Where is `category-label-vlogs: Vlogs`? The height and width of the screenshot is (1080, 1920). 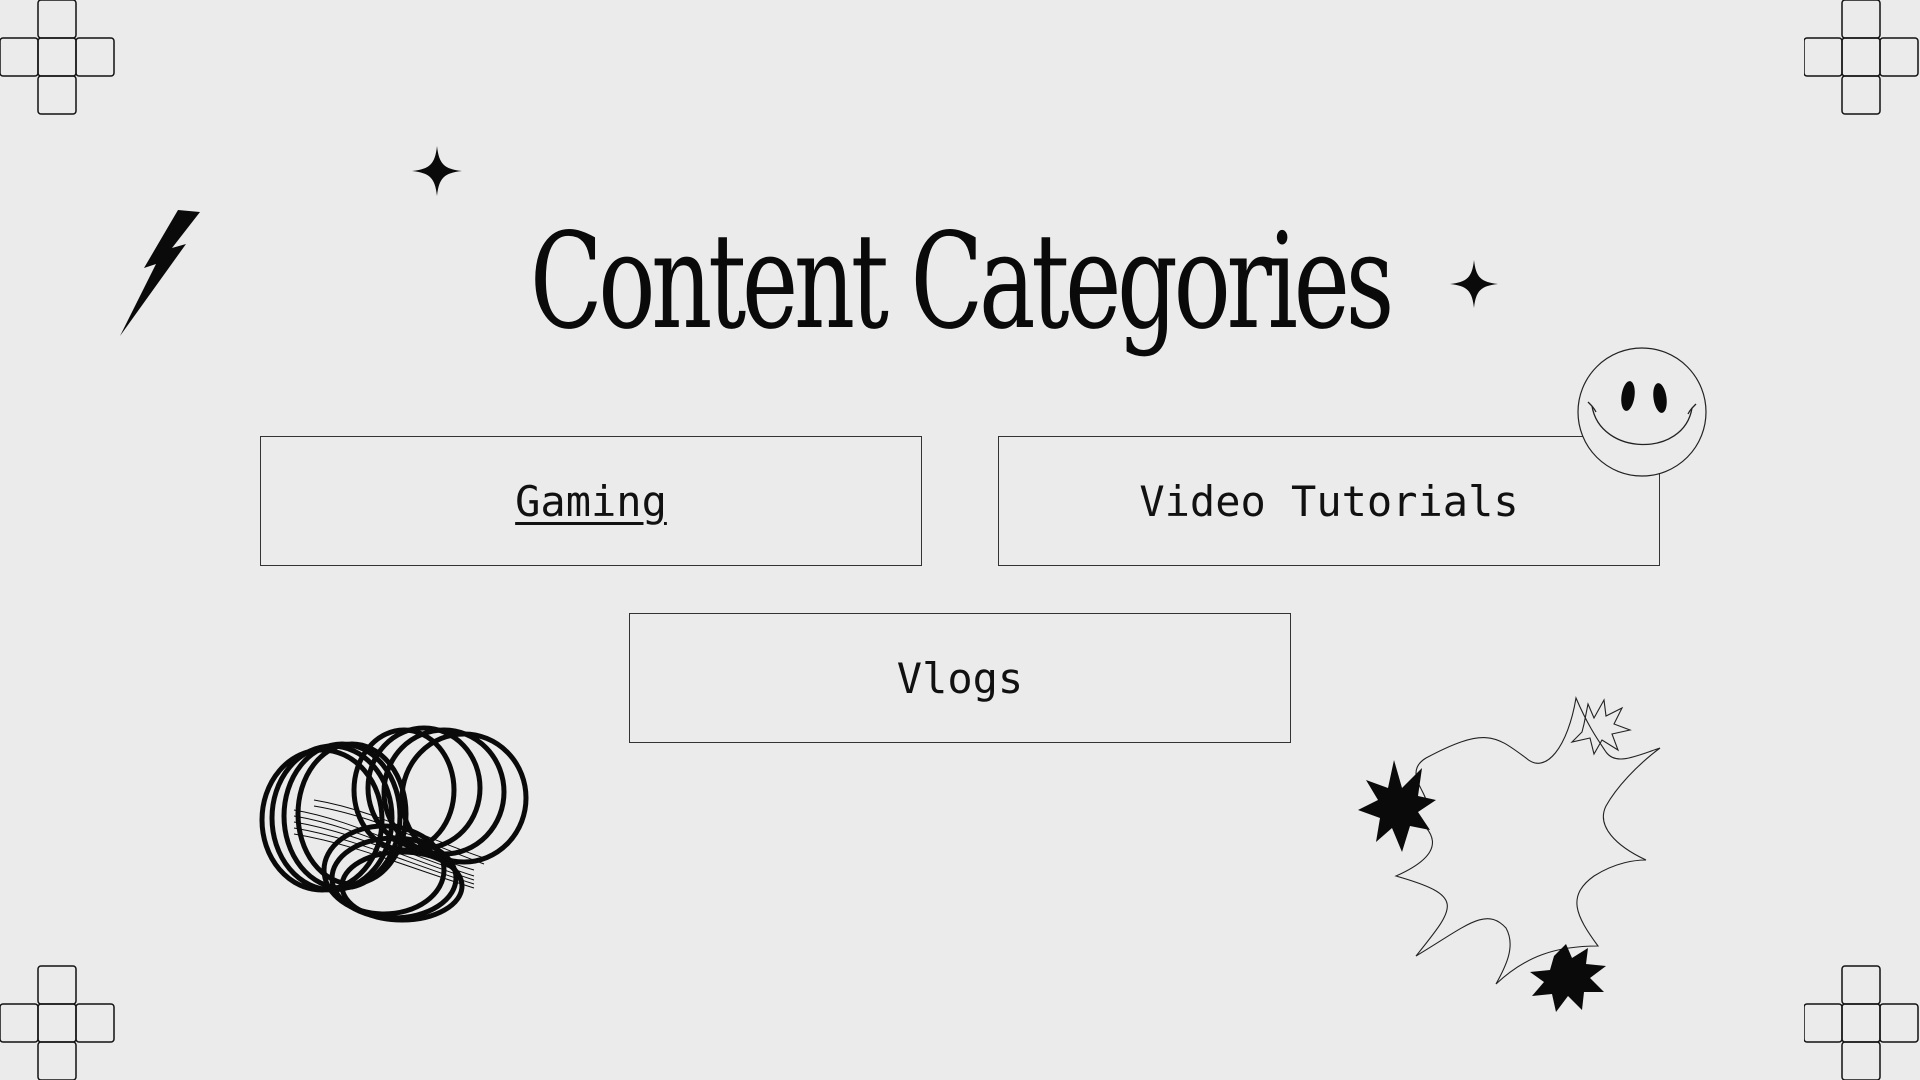 category-label-vlogs: Vlogs is located at coordinates (960, 678).